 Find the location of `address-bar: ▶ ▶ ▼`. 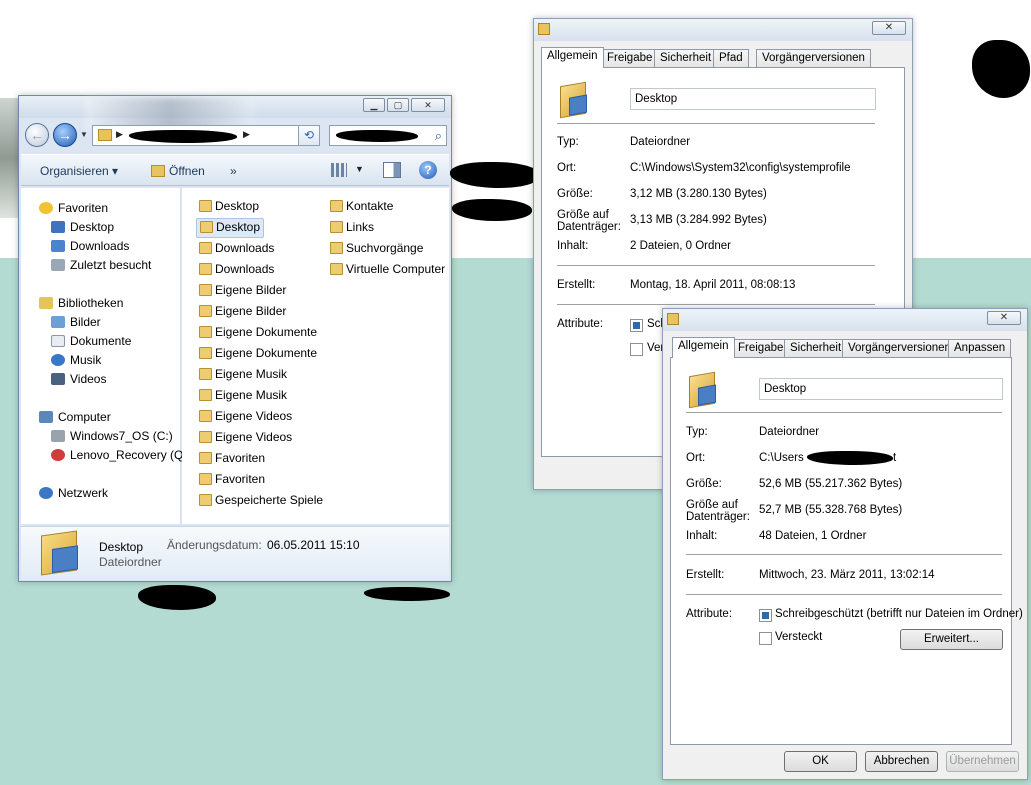

address-bar: ▶ ▶ ▼ is located at coordinates (206, 135).